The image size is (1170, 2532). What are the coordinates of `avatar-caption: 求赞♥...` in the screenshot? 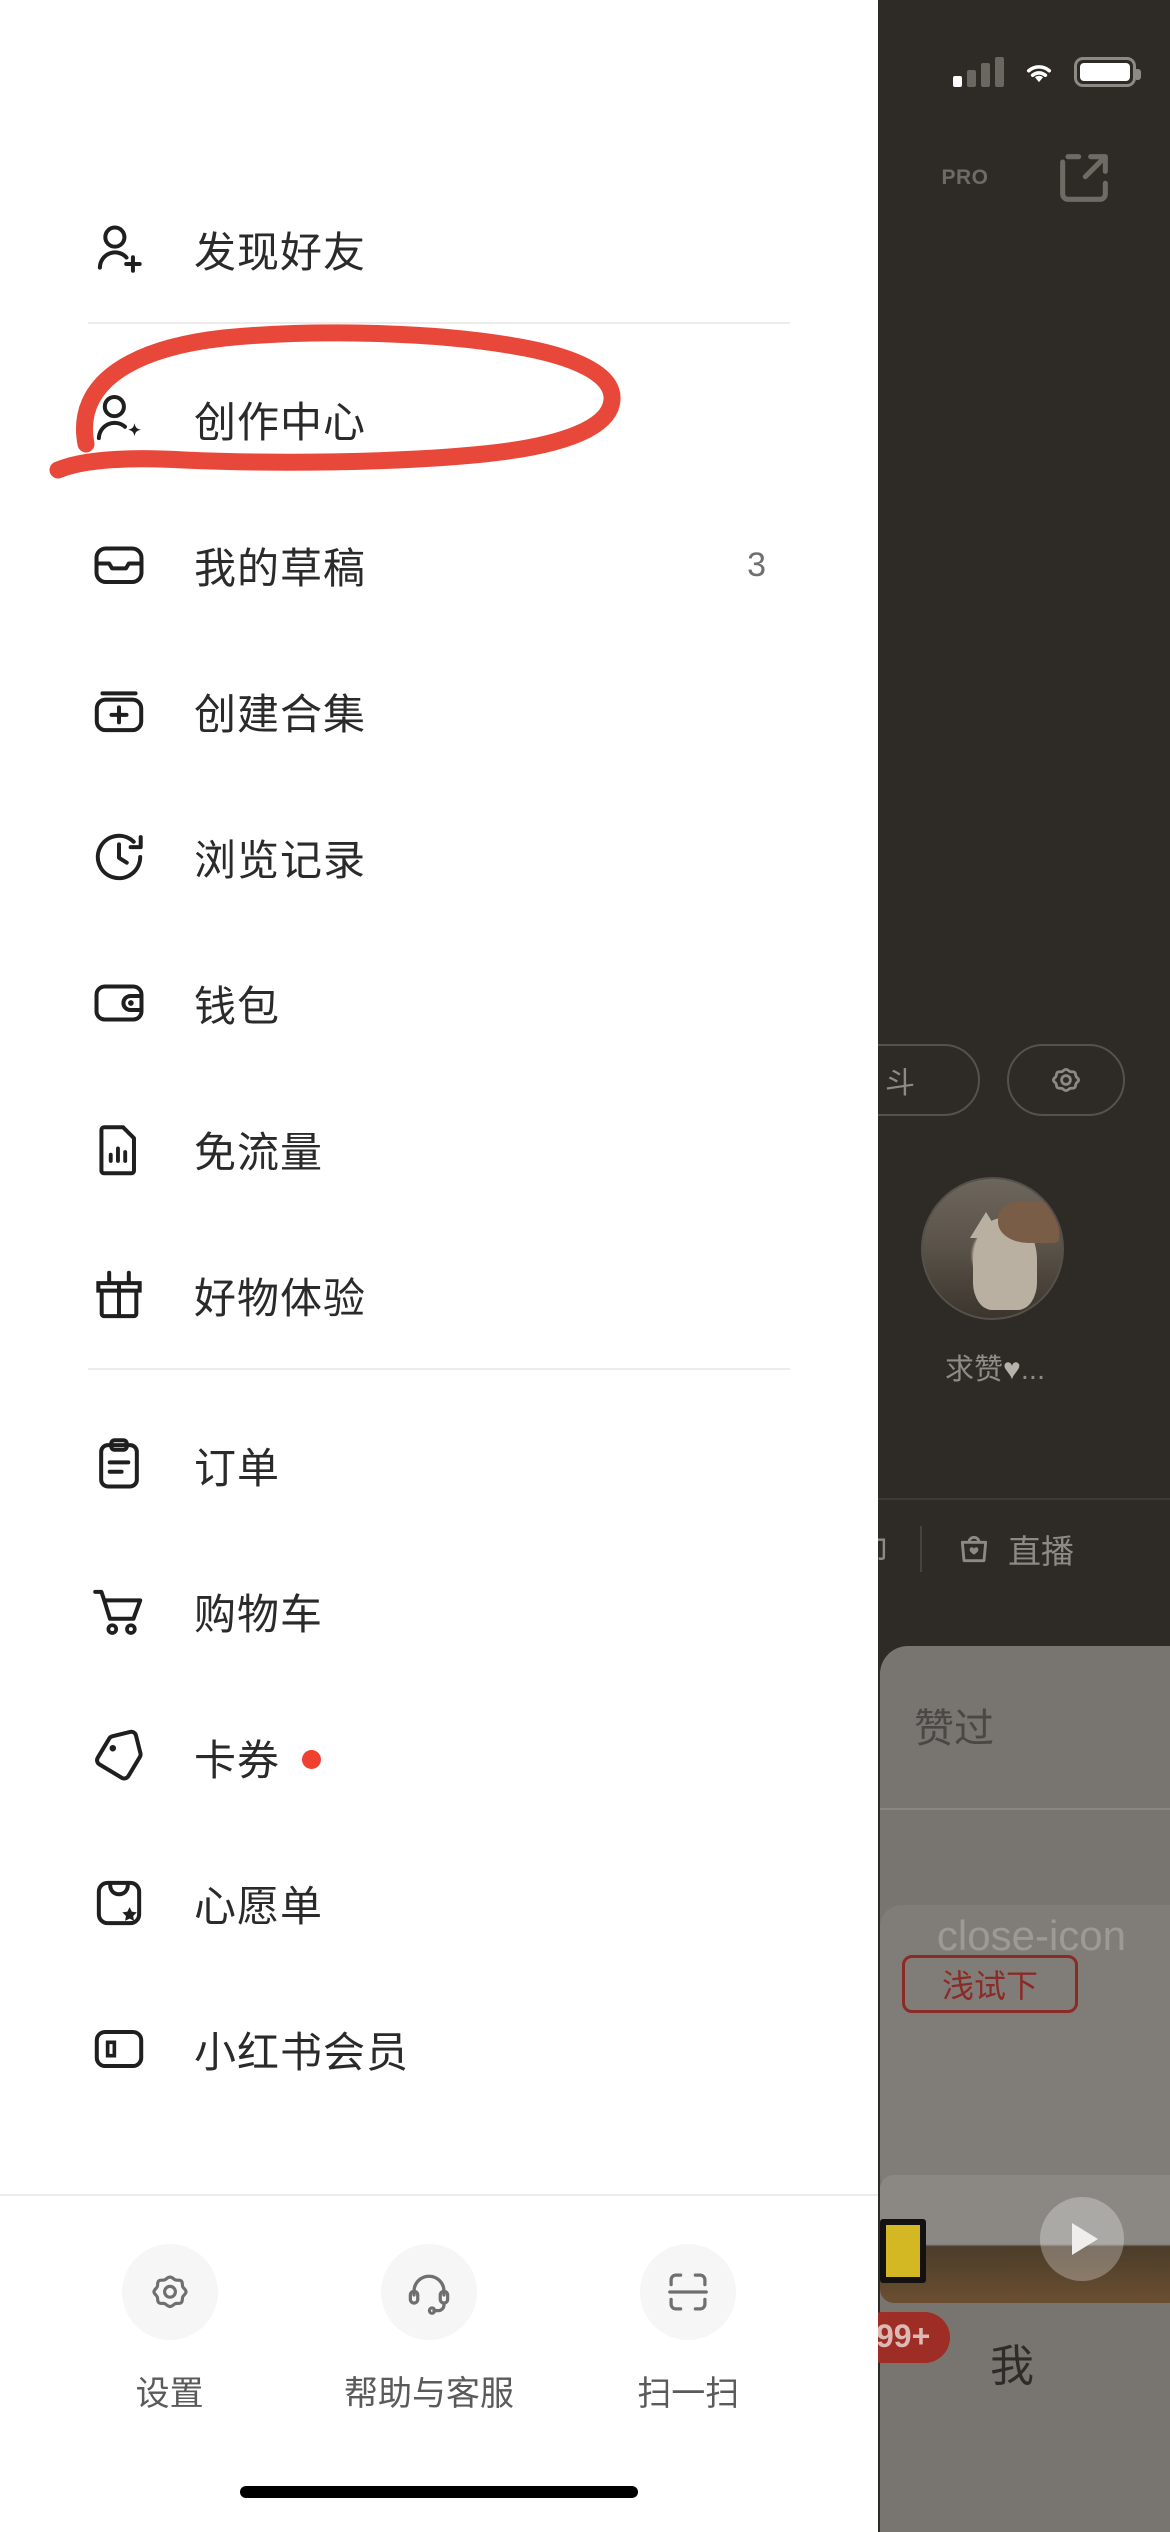 It's located at (995, 1367).